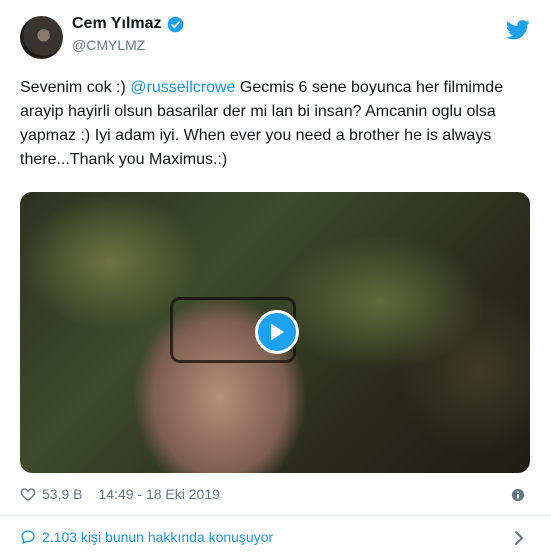  I want to click on info-icon, so click(518, 495).